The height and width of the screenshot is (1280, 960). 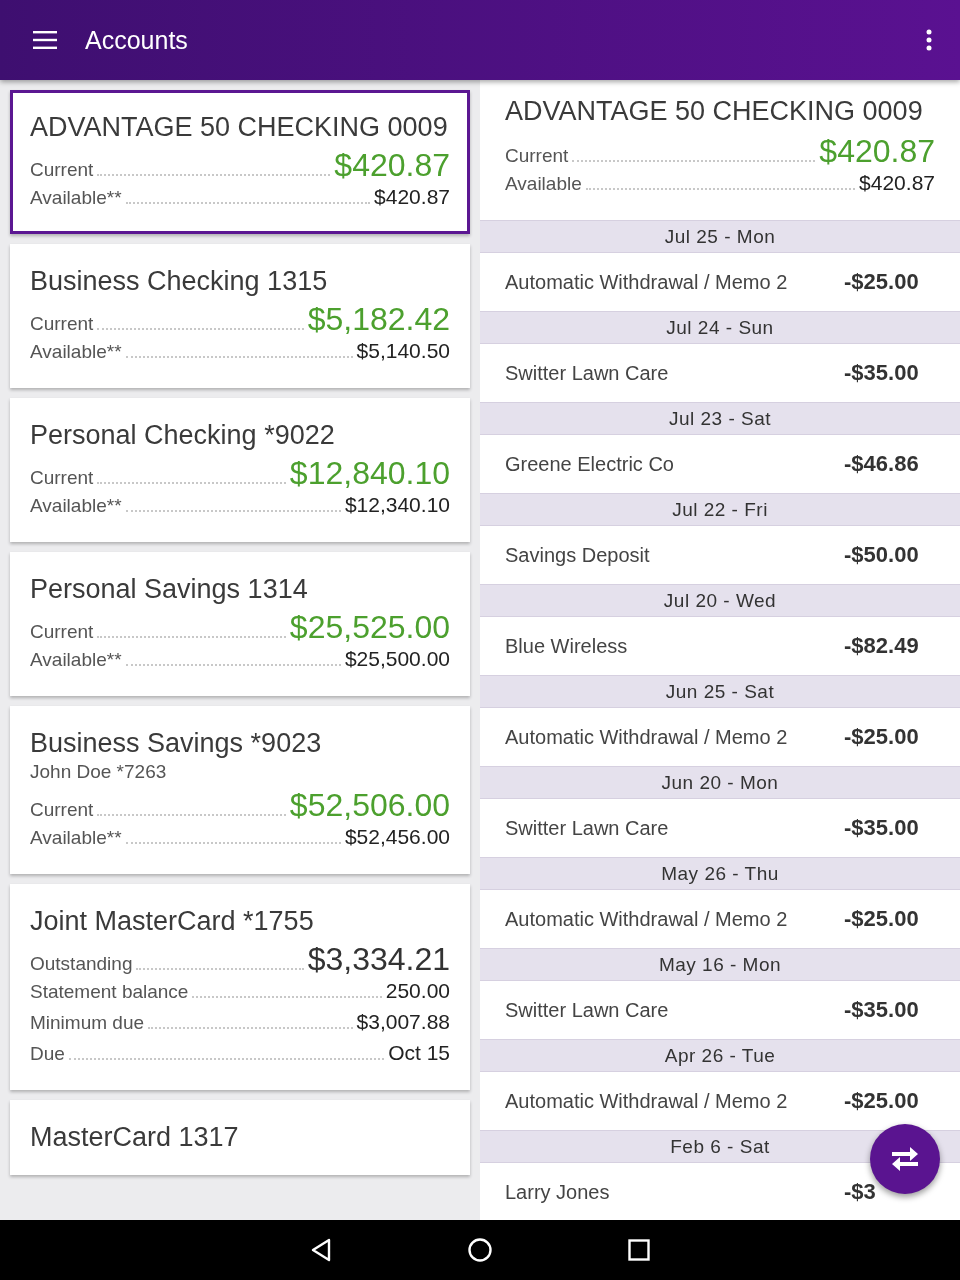 What do you see at coordinates (557, 1192) in the screenshot?
I see `transaction-description: Larry Jones` at bounding box center [557, 1192].